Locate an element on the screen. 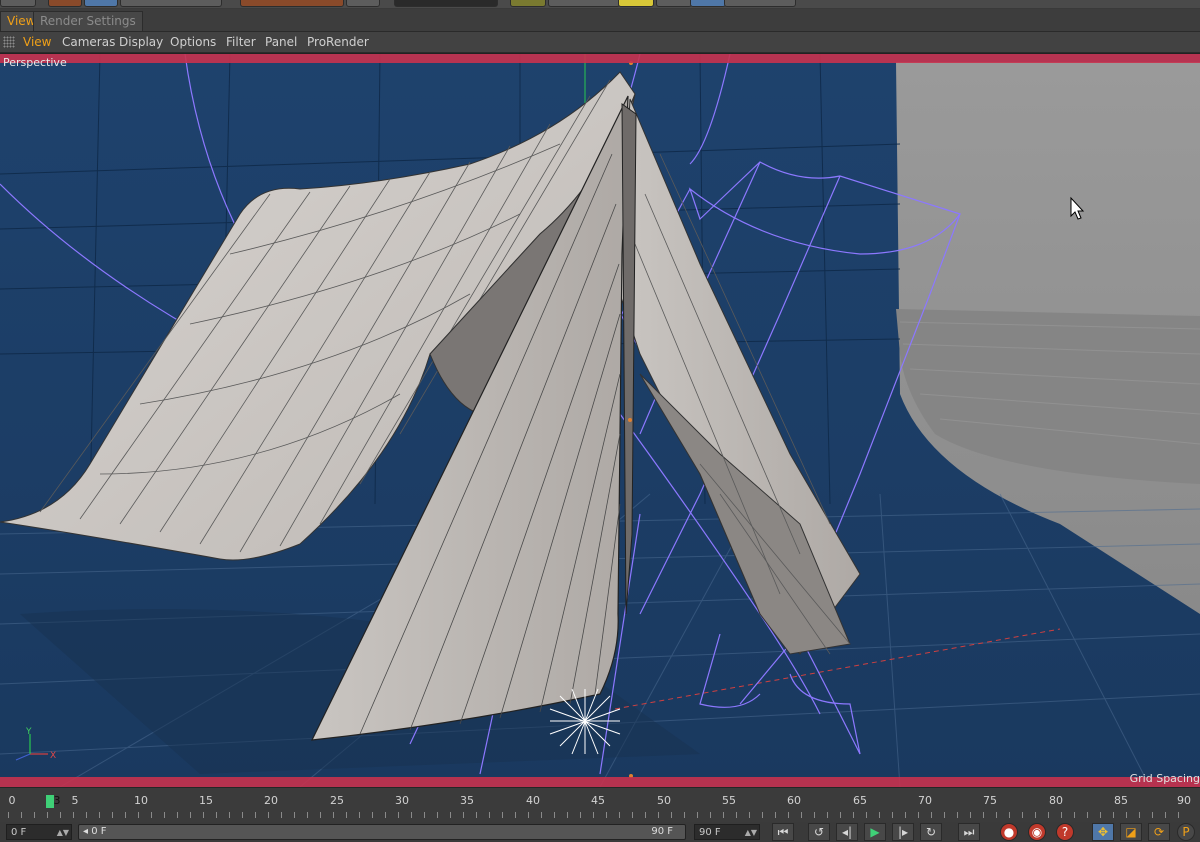 The width and height of the screenshot is (1200, 842). autokey-icon: ◉ is located at coordinates (1037, 832).